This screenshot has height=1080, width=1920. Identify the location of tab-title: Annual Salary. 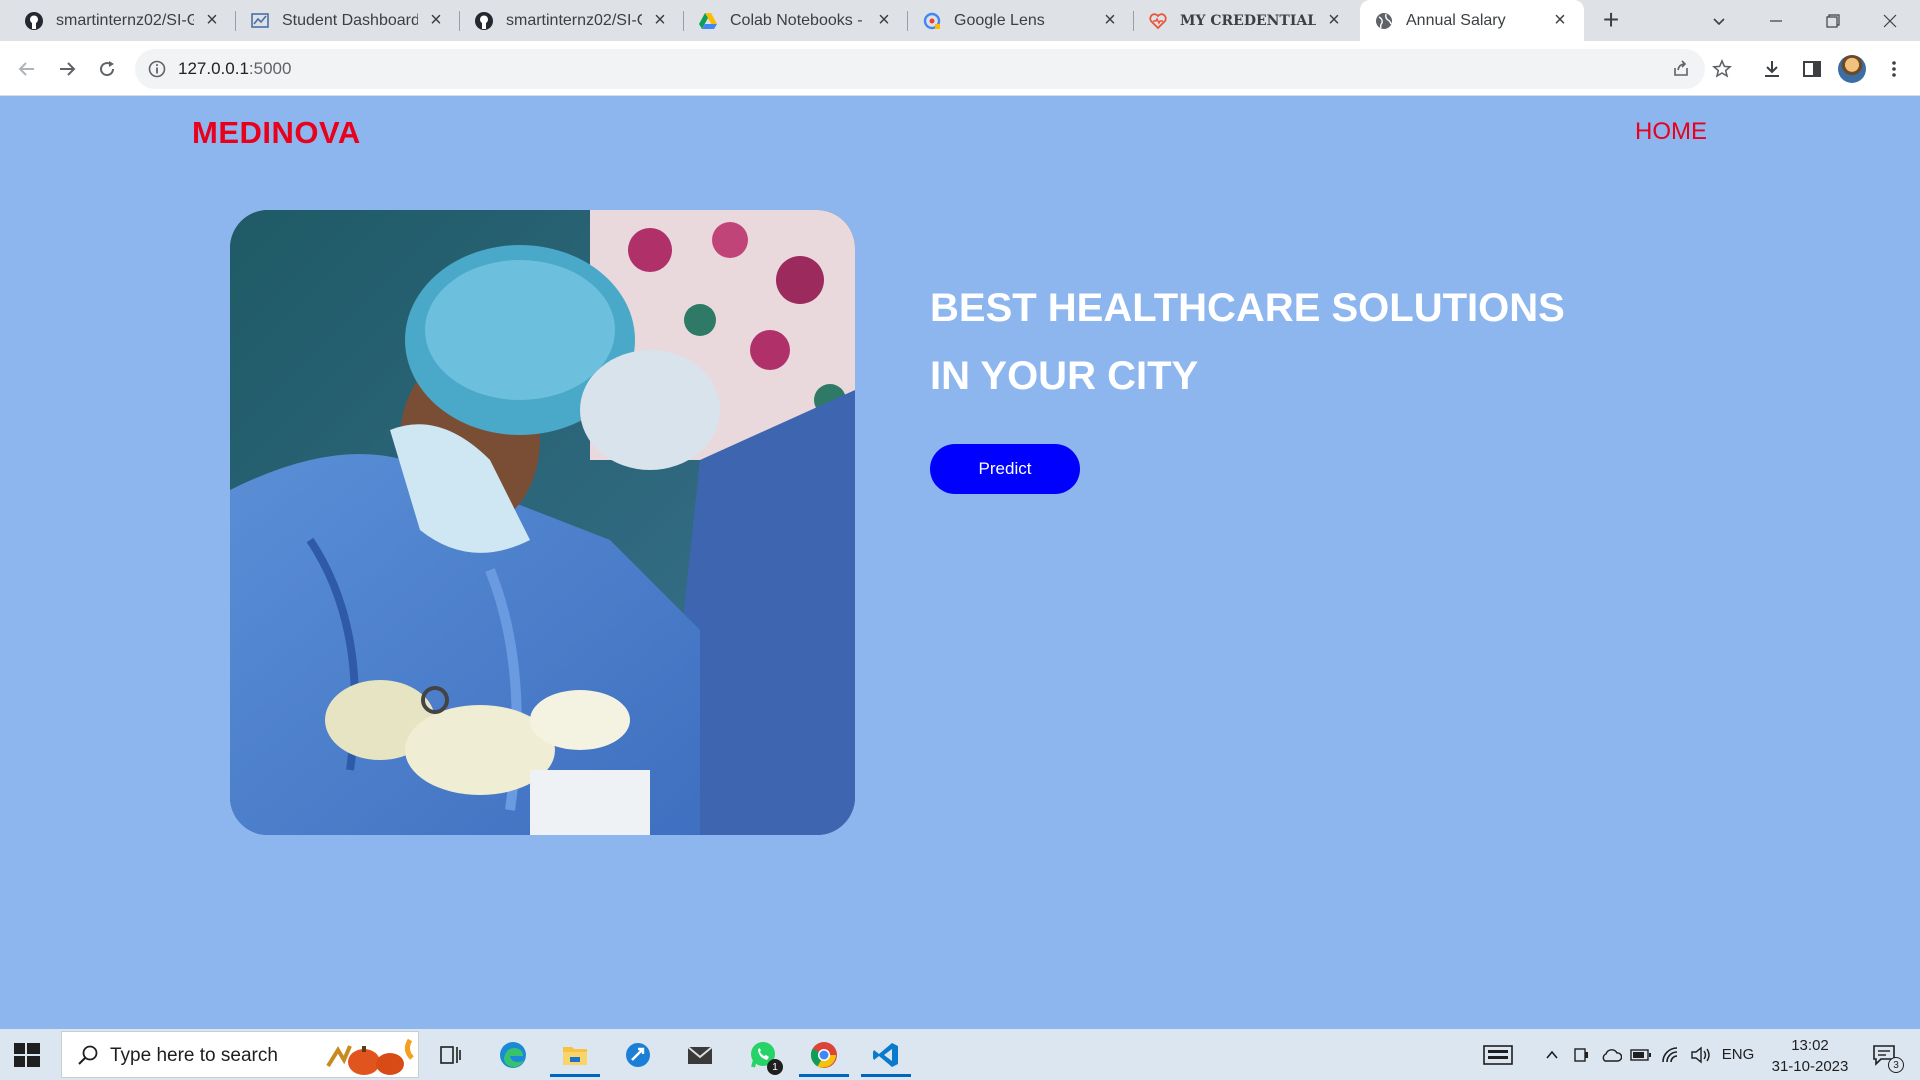
(1456, 20).